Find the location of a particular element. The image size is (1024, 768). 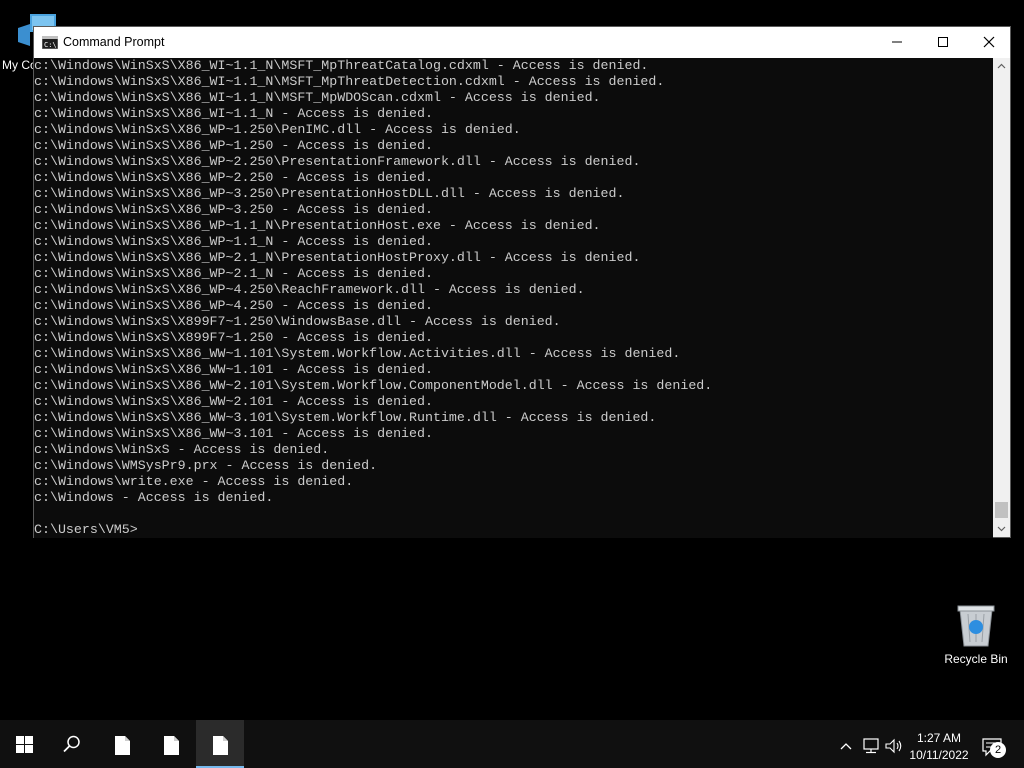

close-button is located at coordinates (989, 42).